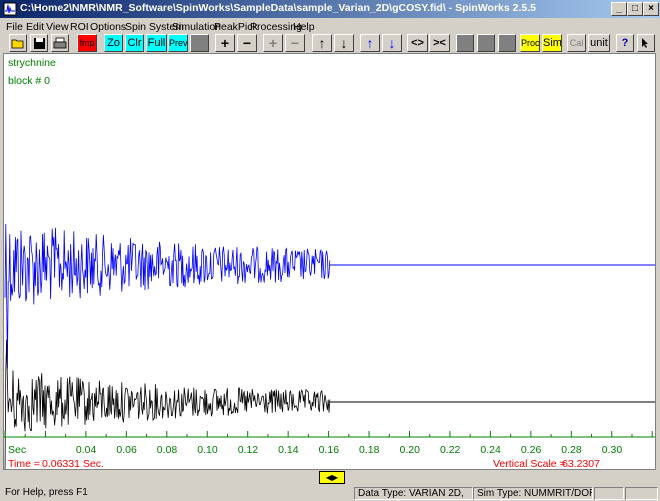 The height and width of the screenshot is (501, 660). Describe the element at coordinates (247, 43) in the screenshot. I see `decrease-button: −` at that location.